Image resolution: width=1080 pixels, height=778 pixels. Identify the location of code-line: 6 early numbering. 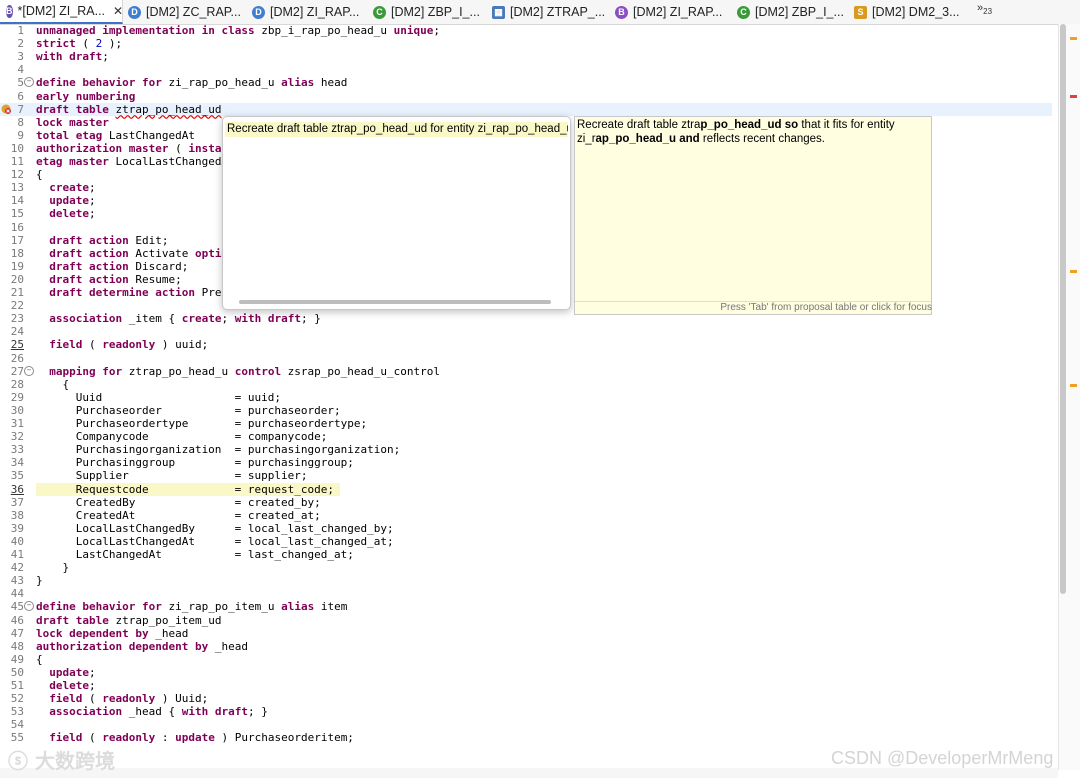
(526, 96).